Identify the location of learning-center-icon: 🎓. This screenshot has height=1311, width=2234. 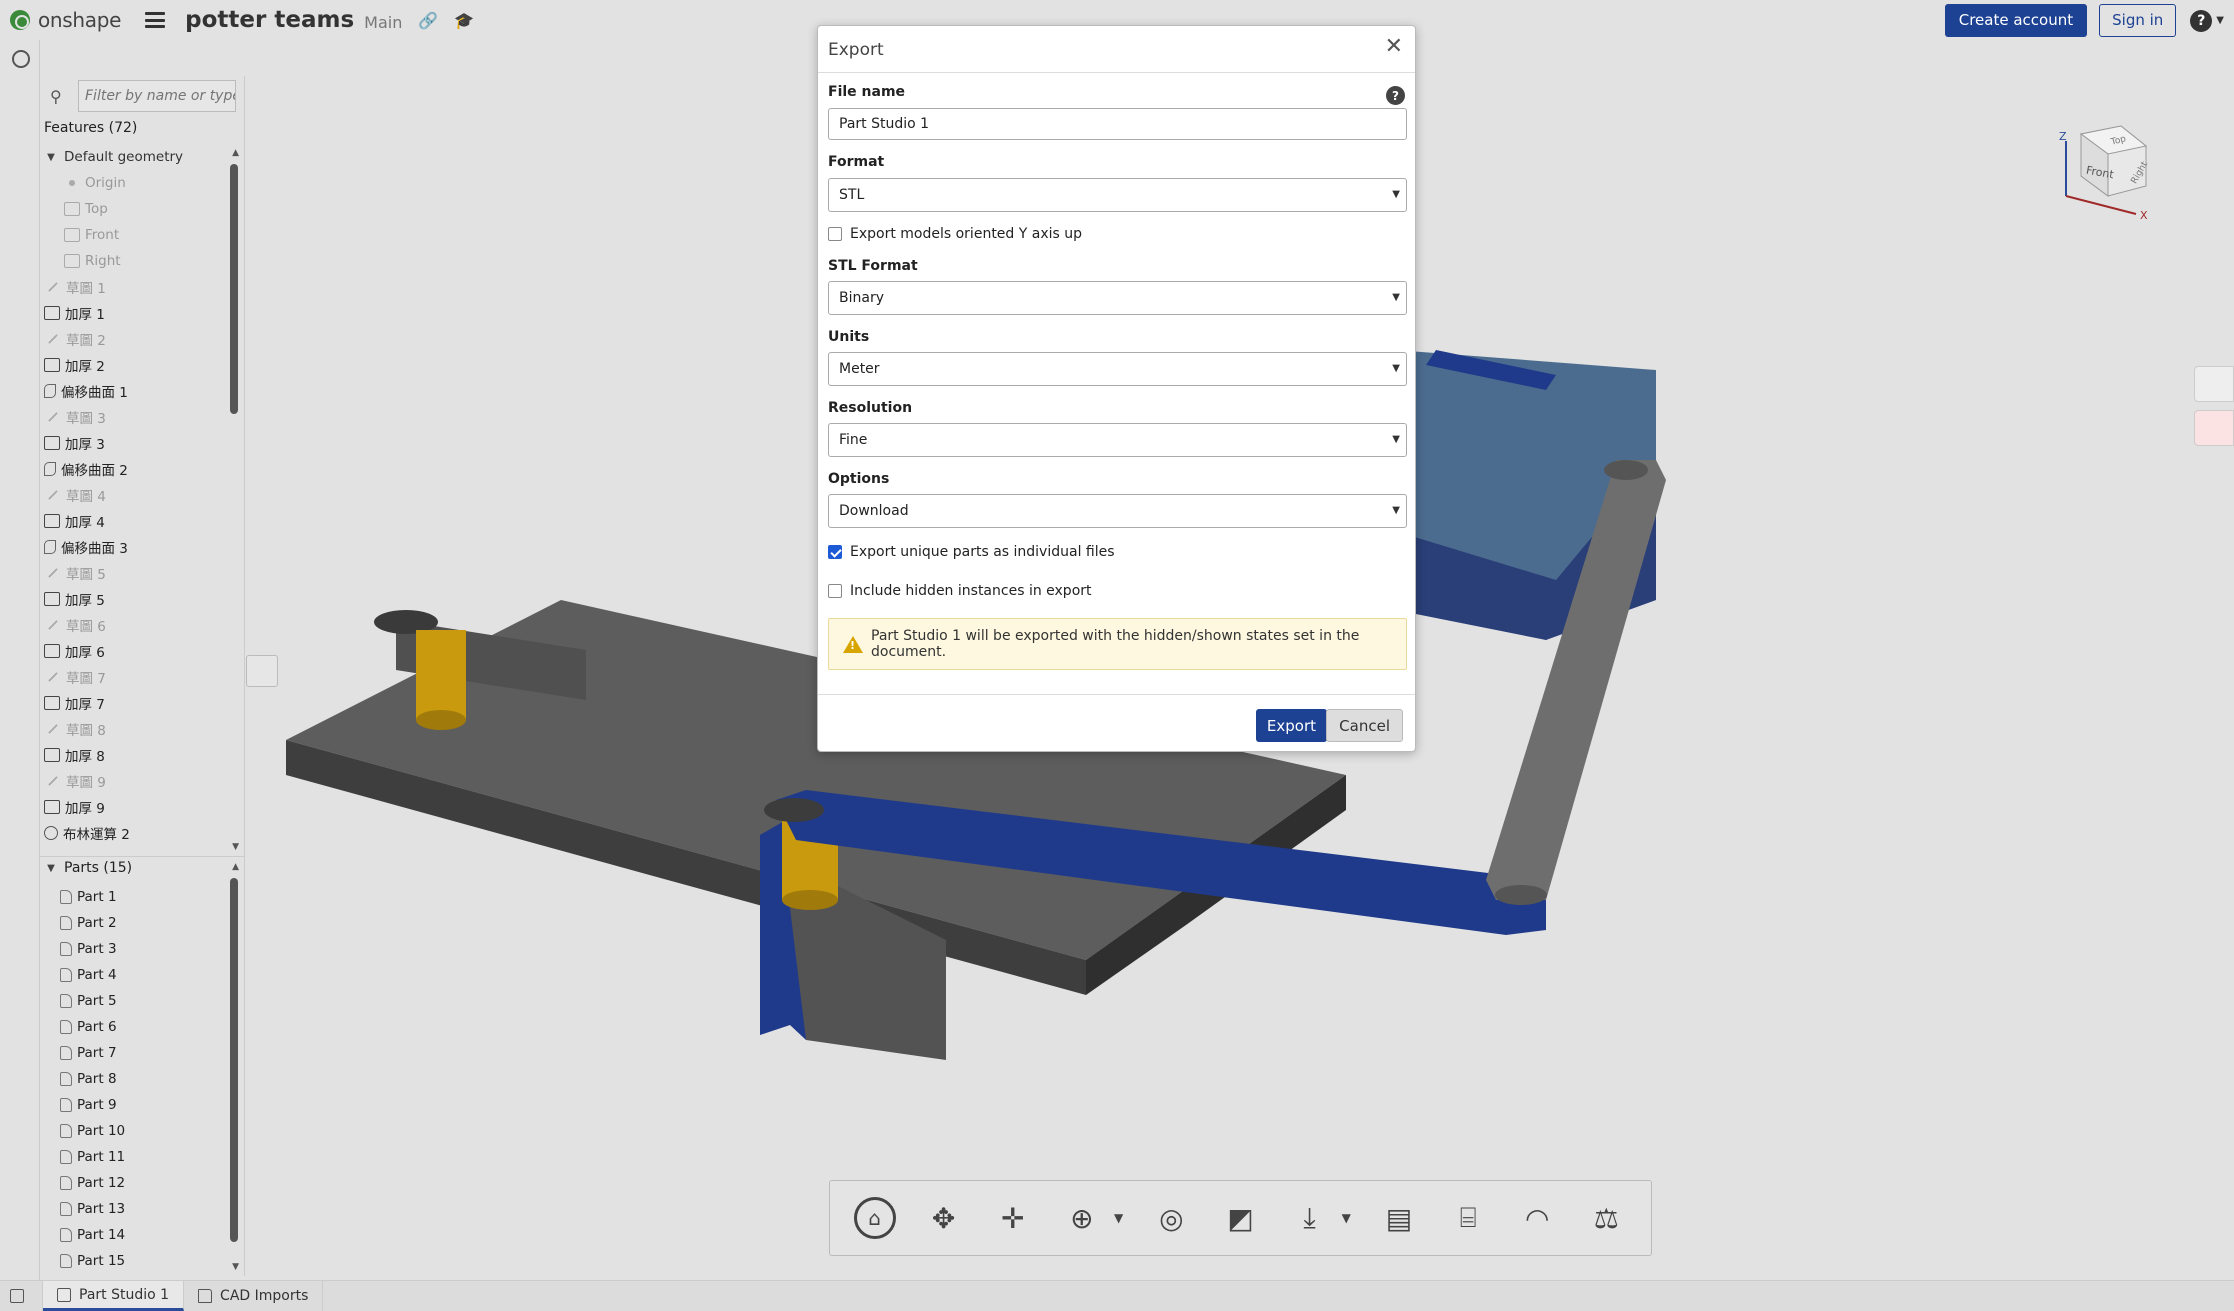
(464, 20).